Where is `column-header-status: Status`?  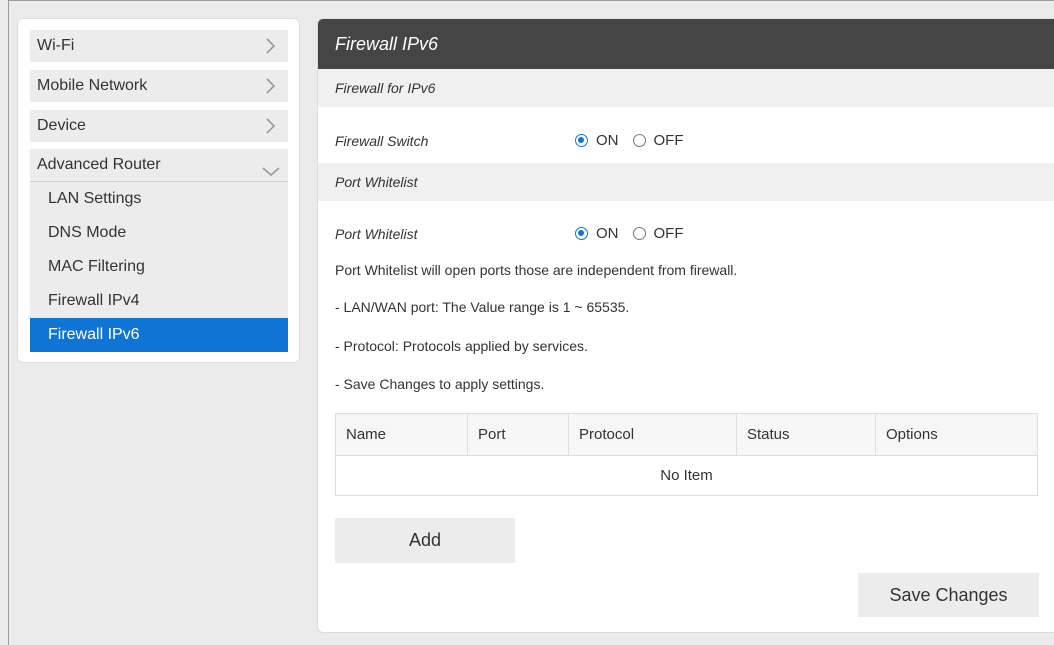
column-header-status: Status is located at coordinates (806, 434).